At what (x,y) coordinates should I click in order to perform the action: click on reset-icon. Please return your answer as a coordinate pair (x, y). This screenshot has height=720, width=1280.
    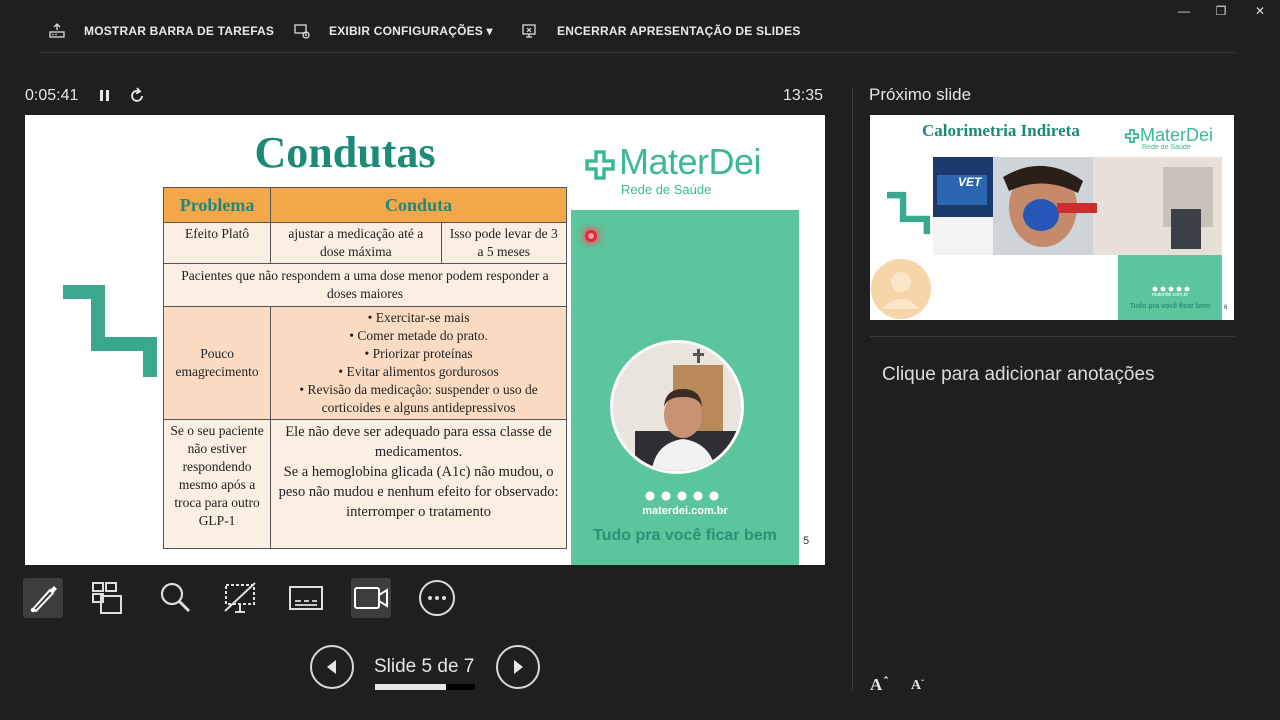
    Looking at the image, I should click on (137, 94).